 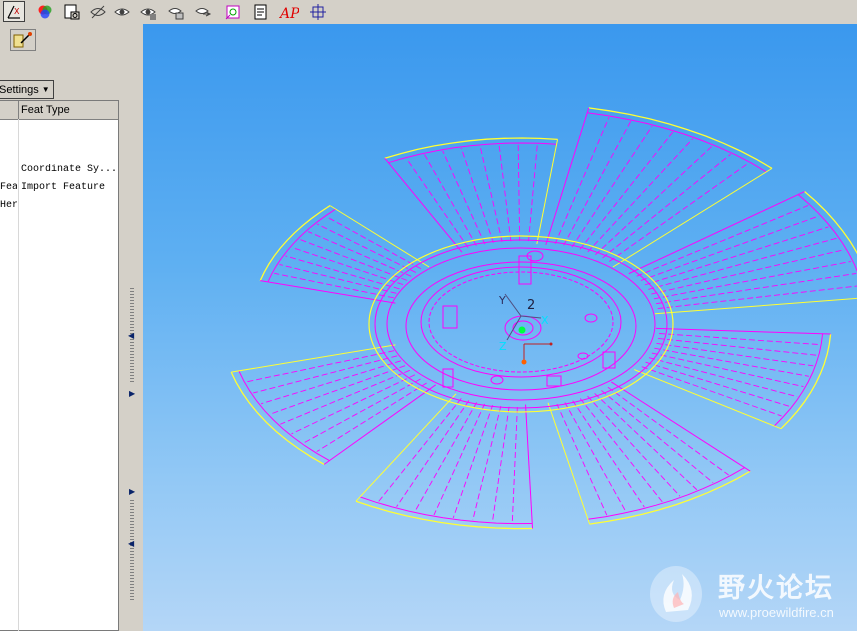 I want to click on watermark-url: www.proewildfire.cn, so click(x=776, y=612).